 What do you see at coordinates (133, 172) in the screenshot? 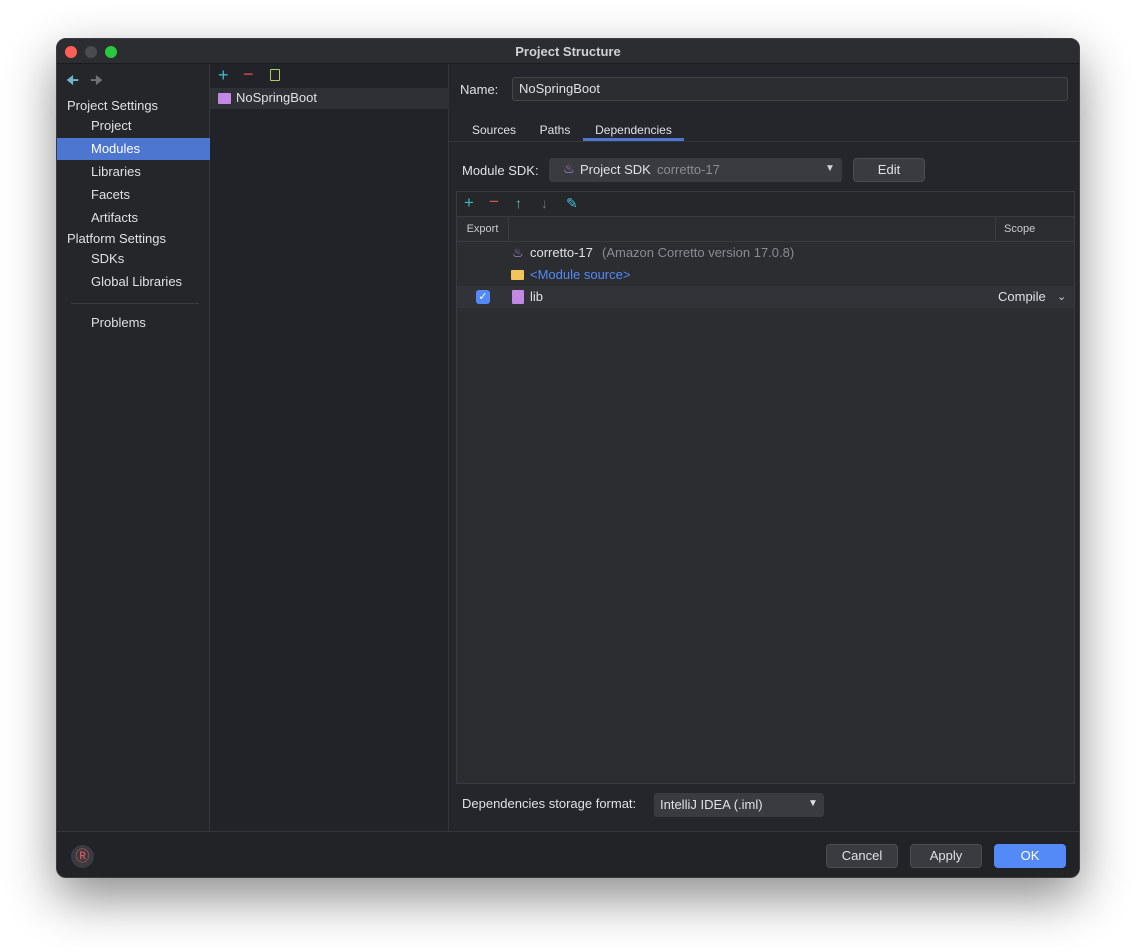
I see `sidebar-item-libraries: Libraries` at bounding box center [133, 172].